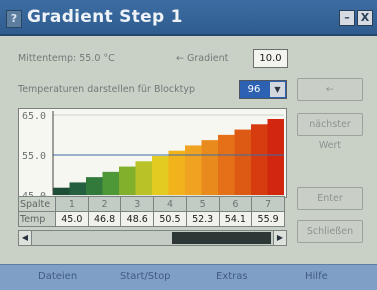 The height and width of the screenshot is (290, 377). What do you see at coordinates (330, 132) in the screenshot?
I see `next-value-button: nächster Wert` at bounding box center [330, 132].